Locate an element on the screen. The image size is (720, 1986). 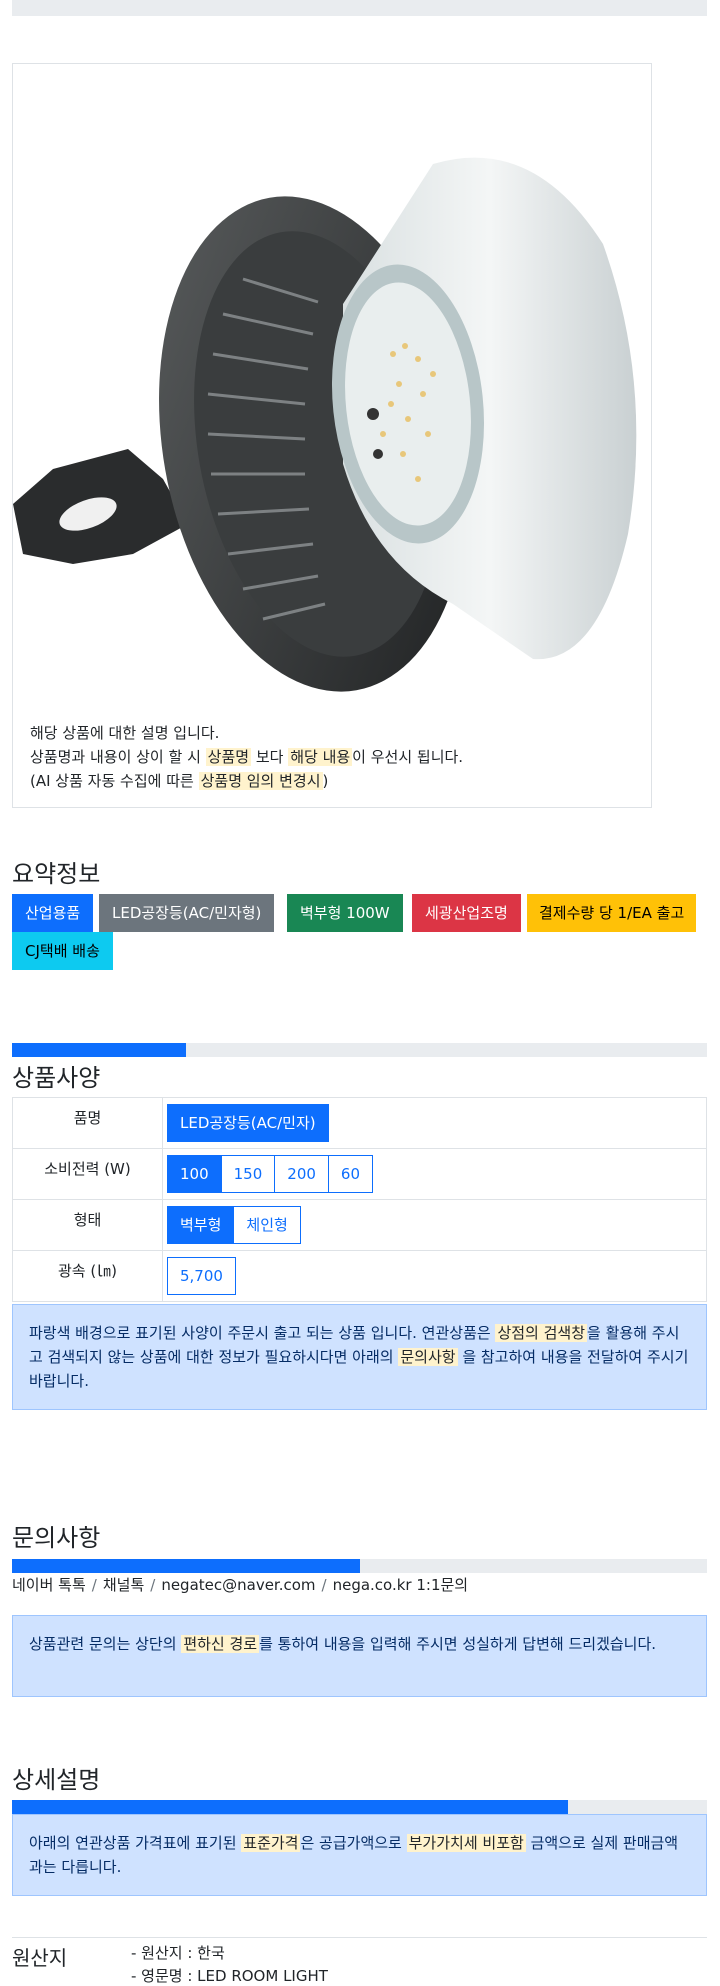
origin-english-name: - 영문명 : LED ROOM LIGHT is located at coordinates (229, 1976).